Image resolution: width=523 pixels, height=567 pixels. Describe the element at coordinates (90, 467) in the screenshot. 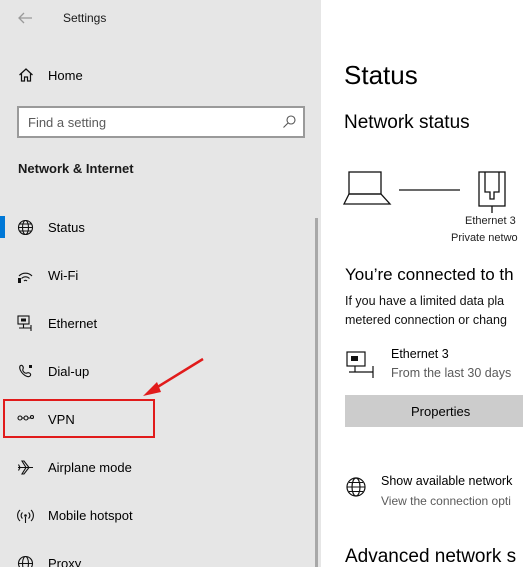

I see `sidebar-item-label: Airplane mode` at that location.